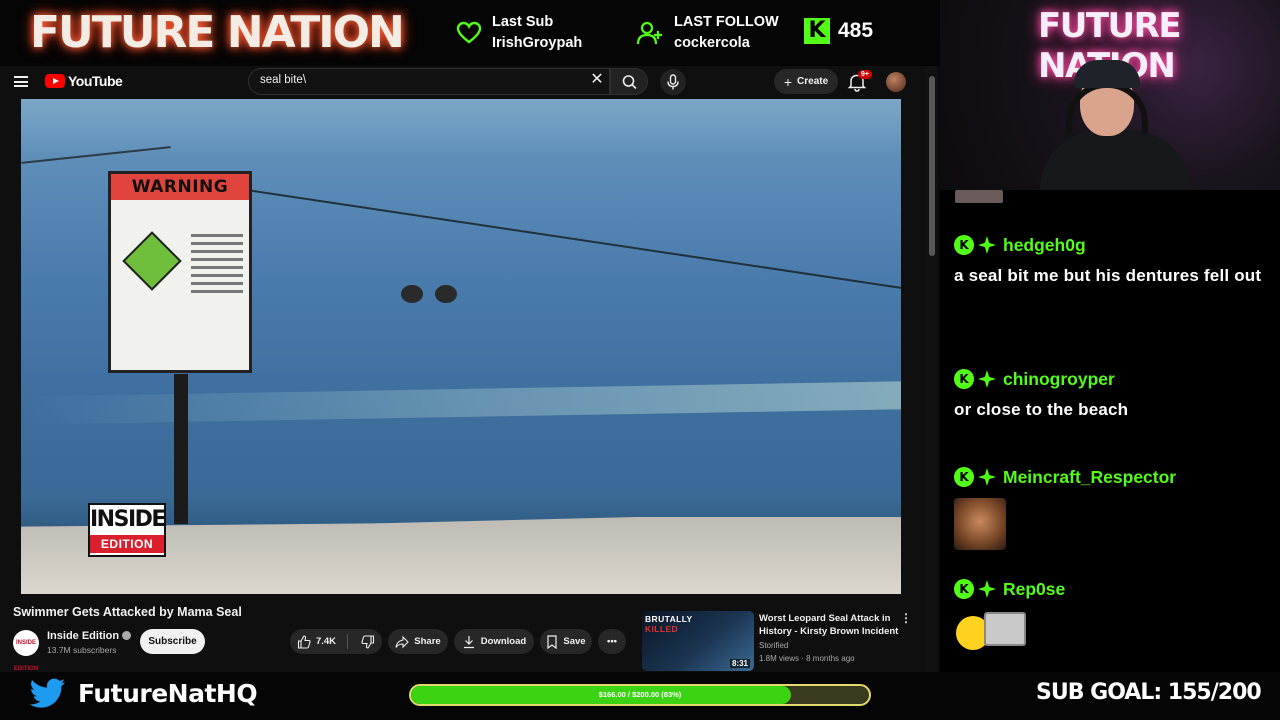  Describe the element at coordinates (82, 650) in the screenshot. I see `subscriber-count: 13.7M subscribers` at that location.